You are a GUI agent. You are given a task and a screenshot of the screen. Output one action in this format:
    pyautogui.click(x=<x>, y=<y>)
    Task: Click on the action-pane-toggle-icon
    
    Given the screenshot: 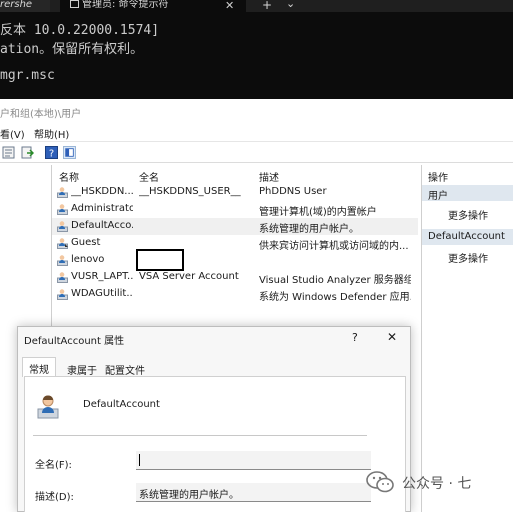 What is the action you would take?
    pyautogui.click(x=69, y=152)
    